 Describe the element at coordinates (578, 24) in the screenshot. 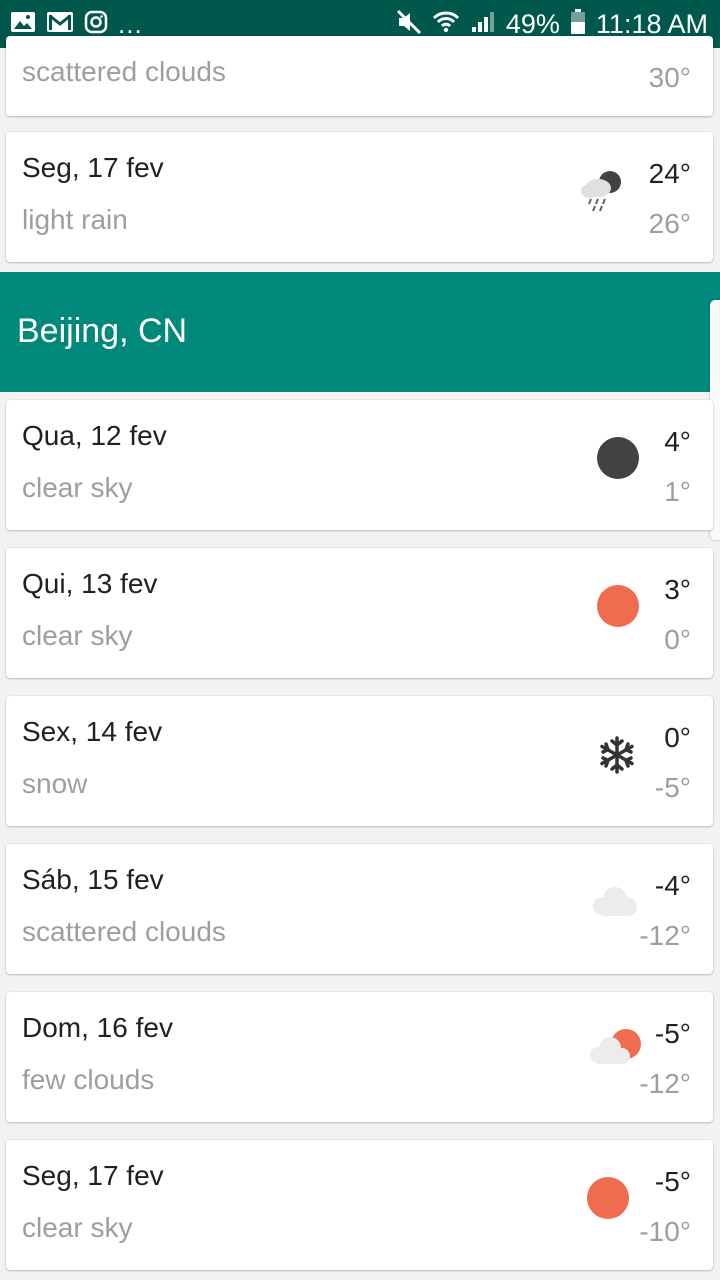

I see `battery-icon` at that location.